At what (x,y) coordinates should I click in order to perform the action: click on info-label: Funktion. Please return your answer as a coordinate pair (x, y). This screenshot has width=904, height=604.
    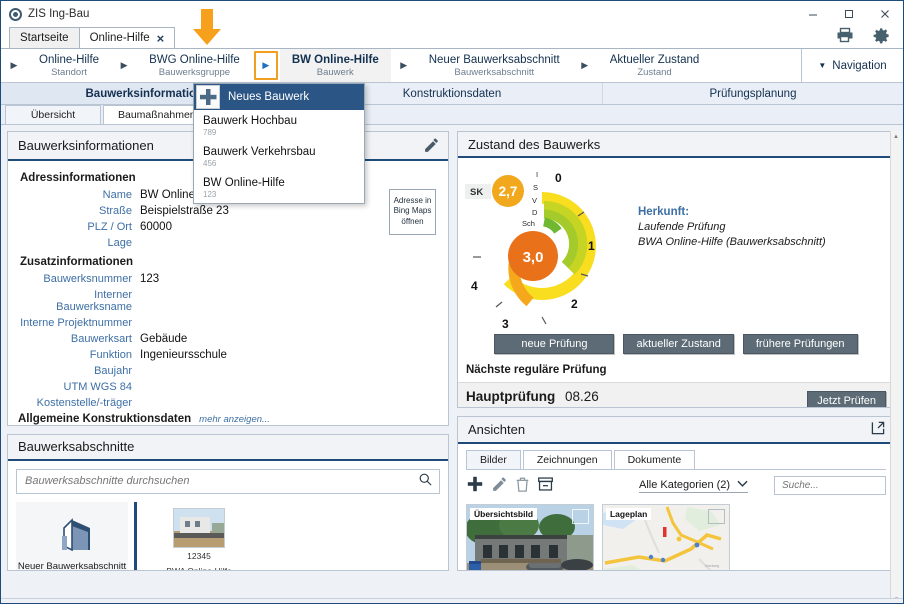
    Looking at the image, I should click on (110, 354).